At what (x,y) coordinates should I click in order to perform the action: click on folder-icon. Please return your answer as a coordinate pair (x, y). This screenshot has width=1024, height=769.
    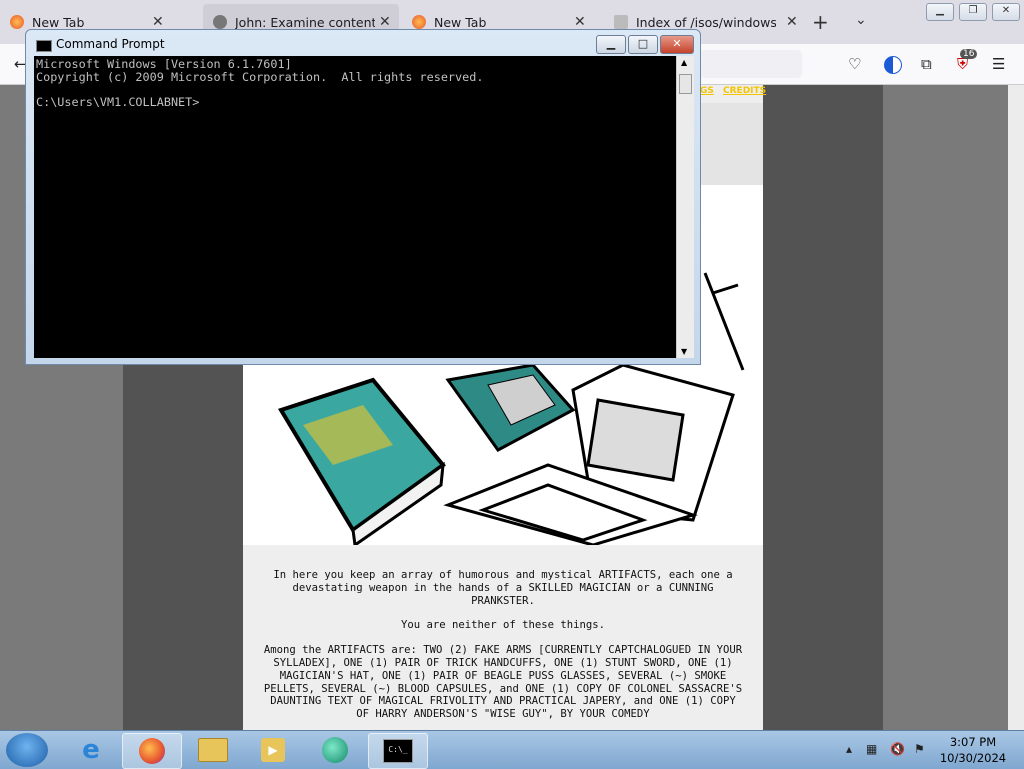
    Looking at the image, I should click on (213, 750).